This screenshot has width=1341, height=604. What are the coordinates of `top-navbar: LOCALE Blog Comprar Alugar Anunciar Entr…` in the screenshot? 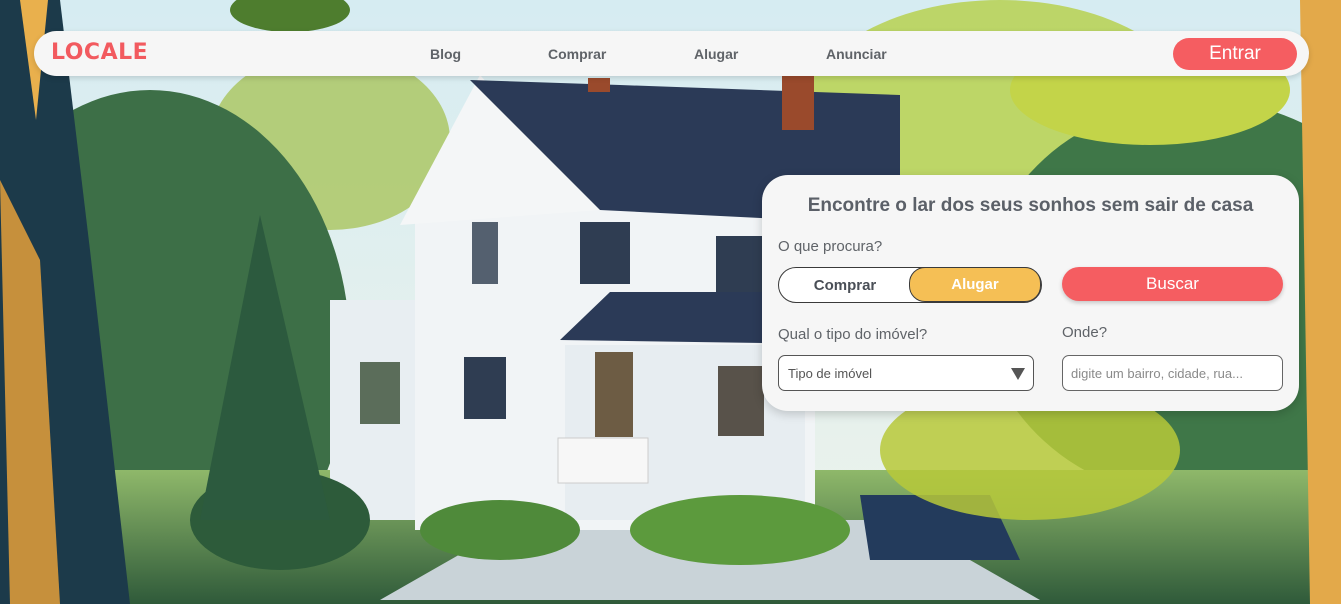 It's located at (671, 53).